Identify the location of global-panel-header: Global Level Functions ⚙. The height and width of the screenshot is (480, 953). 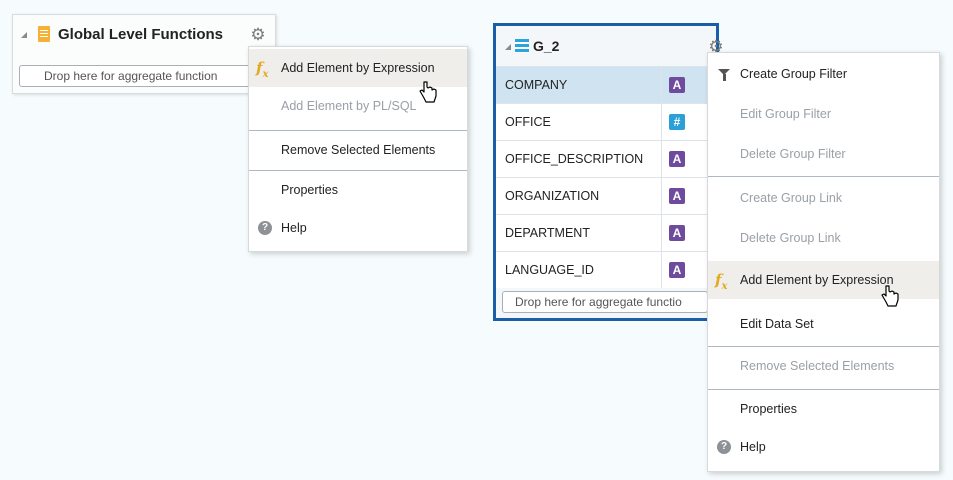
(144, 35).